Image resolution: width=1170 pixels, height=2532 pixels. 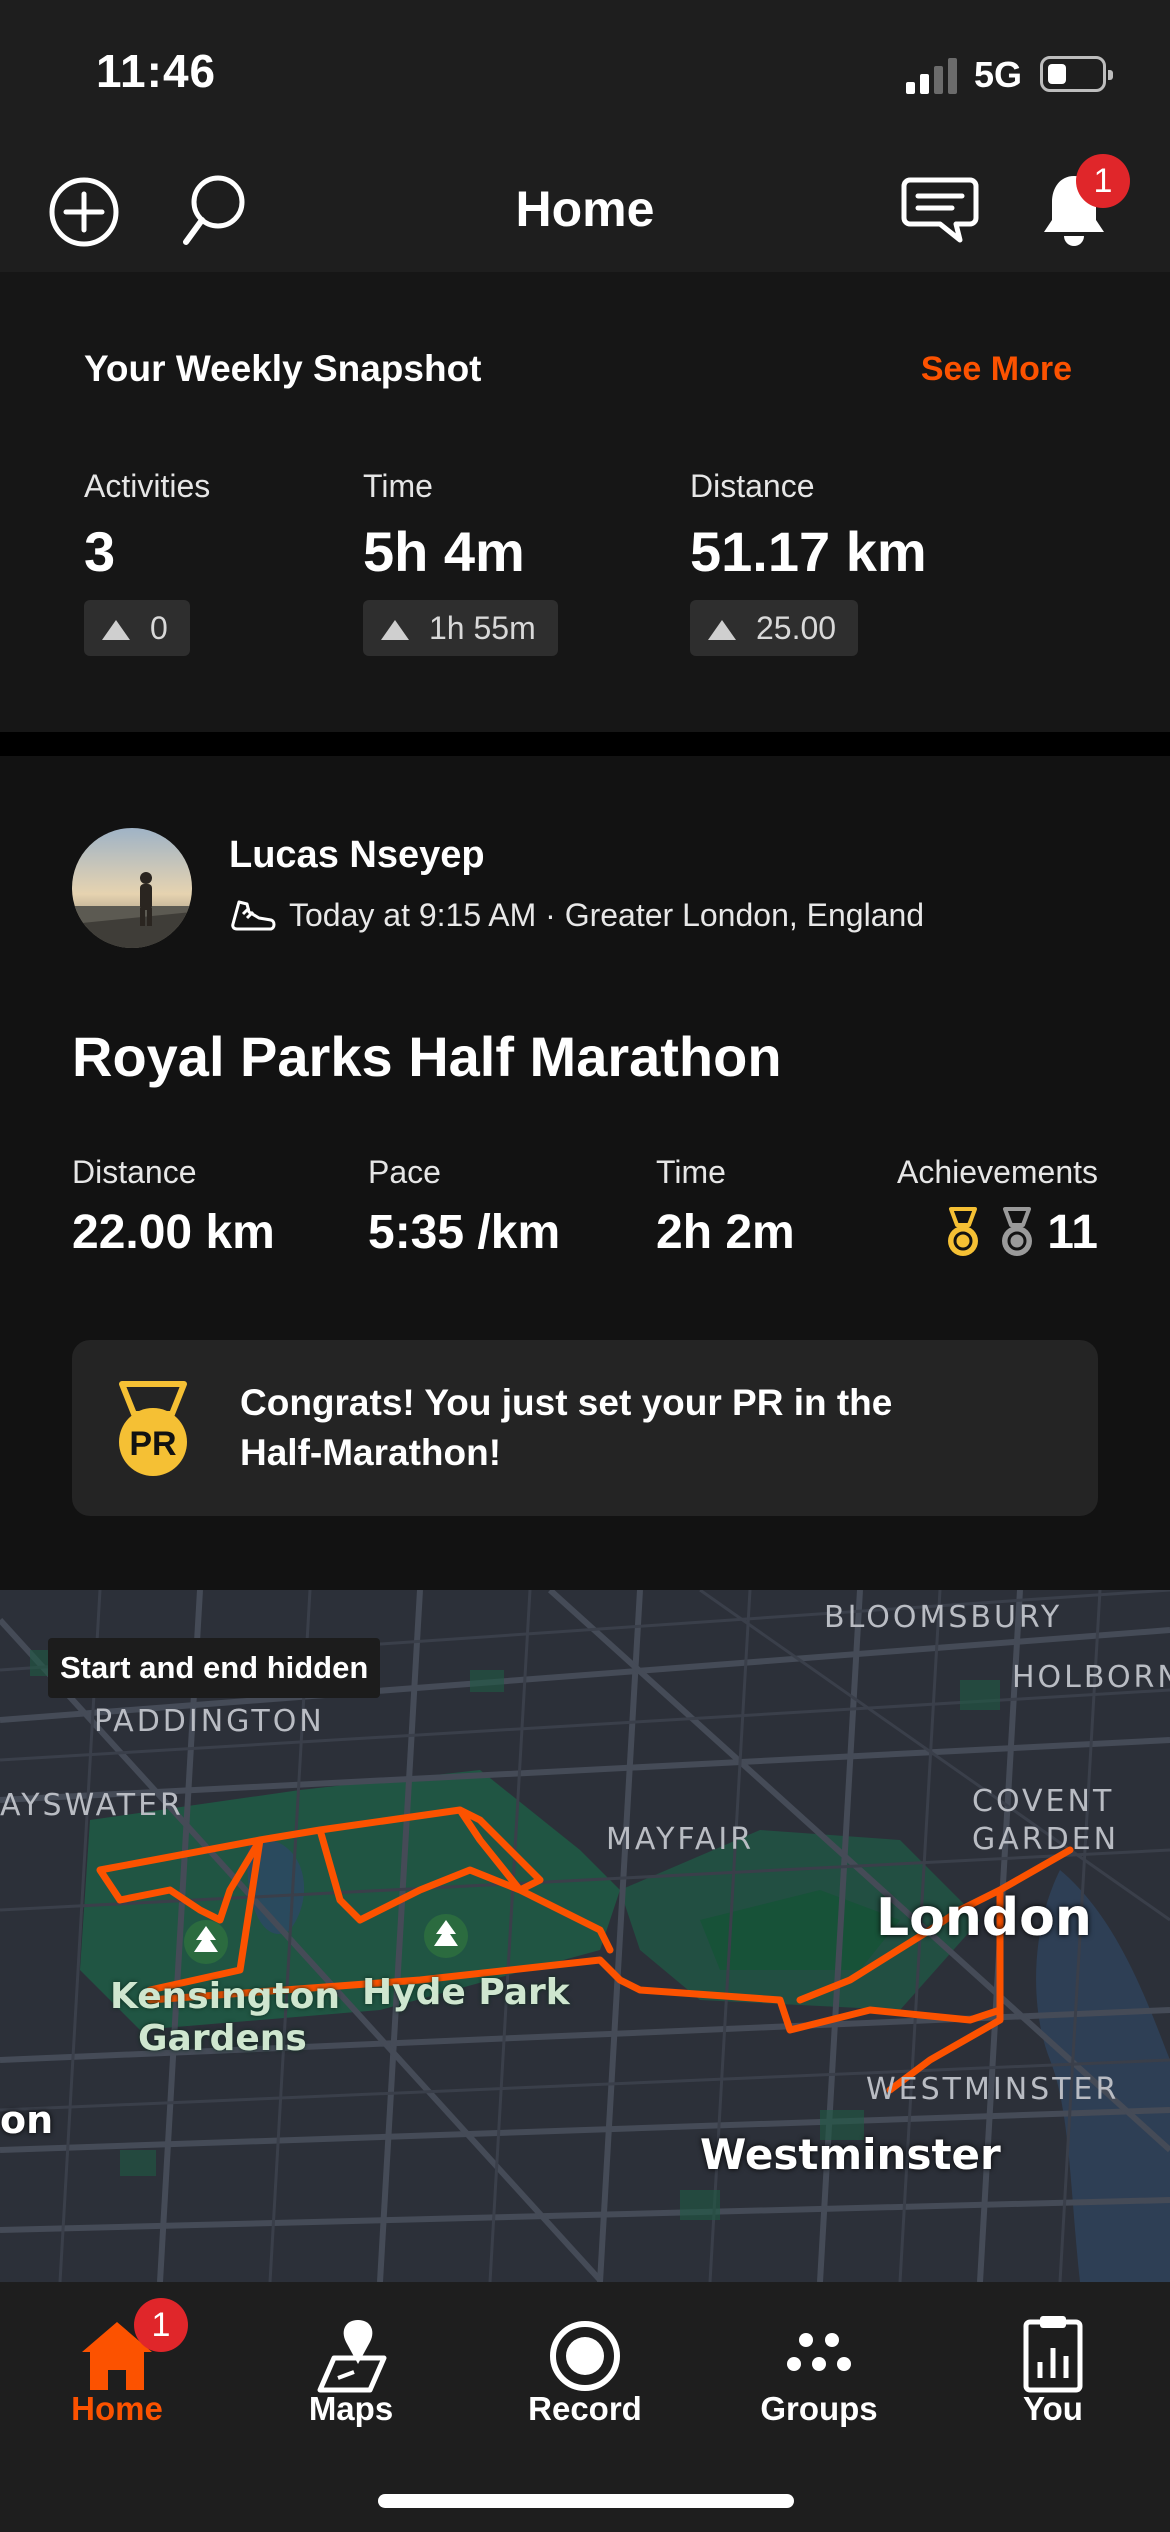 I want to click on map-label-edge: on, so click(x=27, y=2120).